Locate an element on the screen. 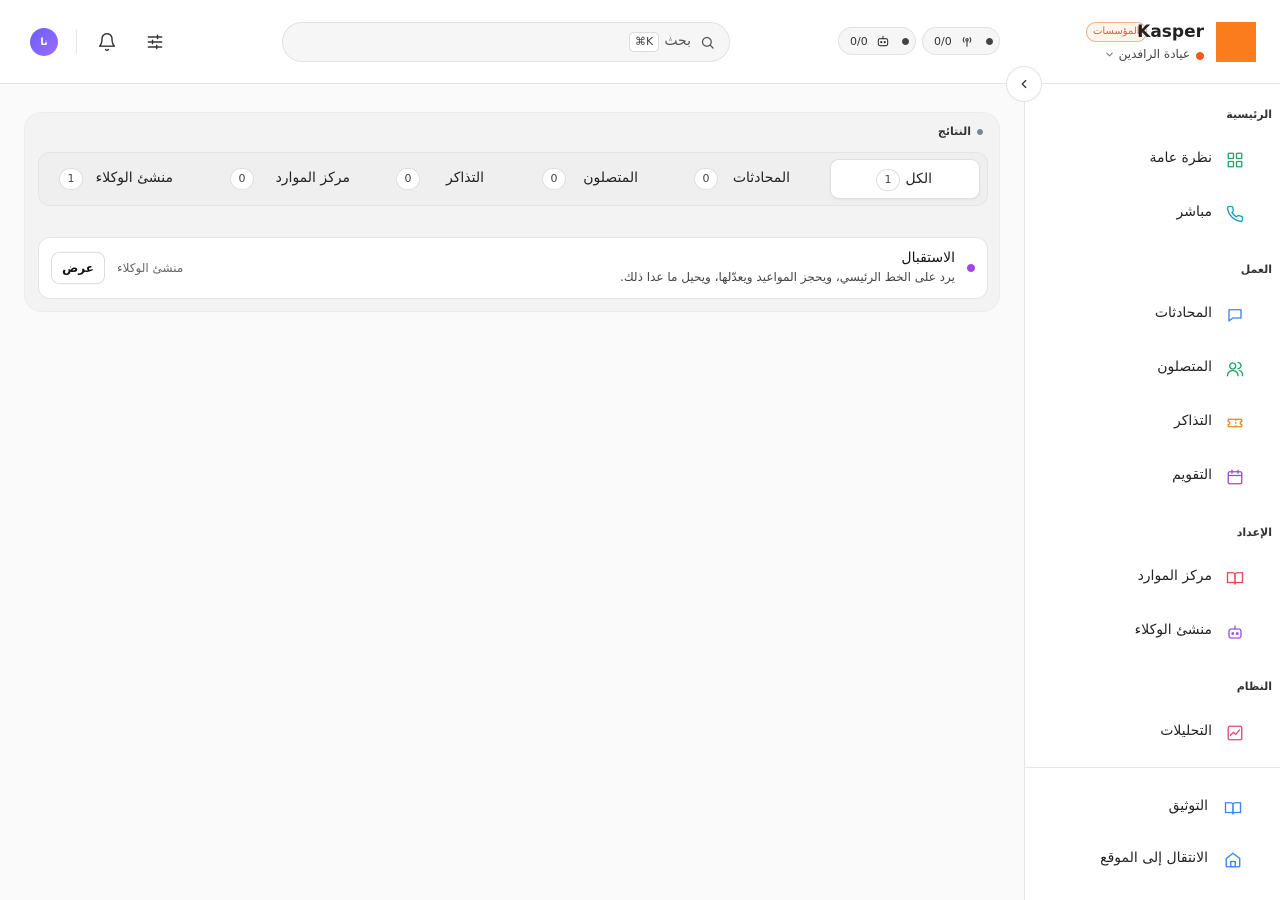 The image size is (1280, 900). view-button: عرض is located at coordinates (78, 268).